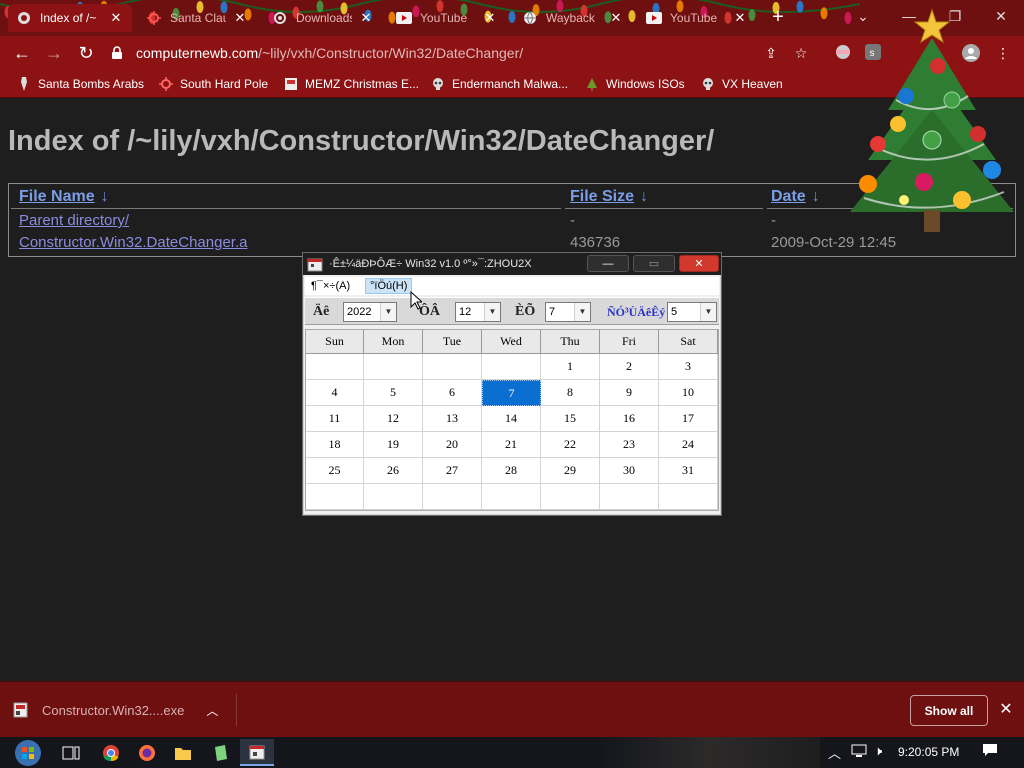 Image resolution: width=1024 pixels, height=768 pixels. What do you see at coordinates (708, 84) in the screenshot?
I see `skull-icon` at bounding box center [708, 84].